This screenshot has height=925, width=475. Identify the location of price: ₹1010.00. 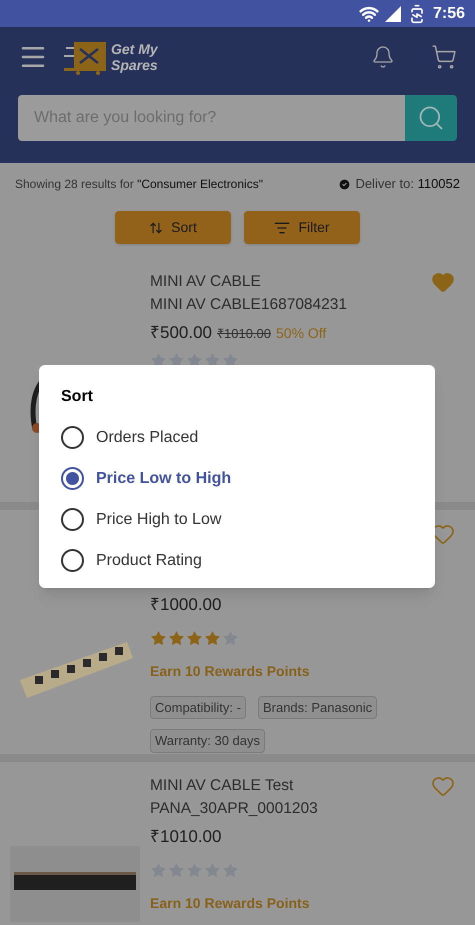
(186, 837).